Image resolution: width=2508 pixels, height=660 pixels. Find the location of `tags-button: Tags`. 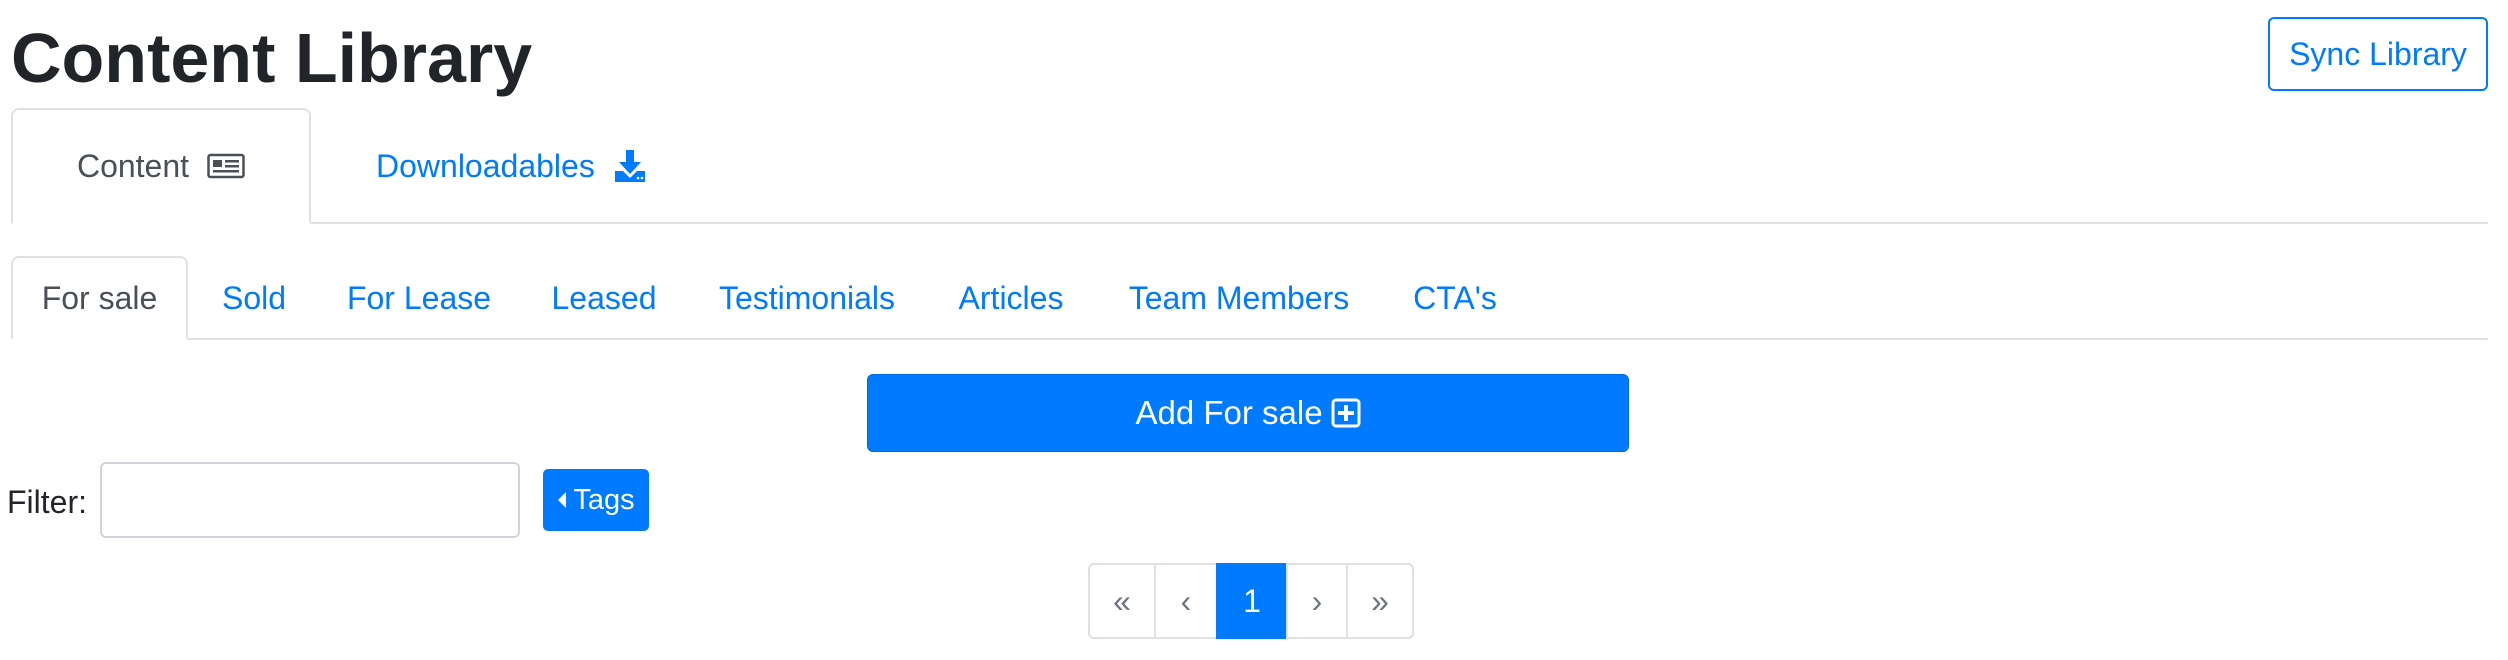

tags-button: Tags is located at coordinates (596, 500).